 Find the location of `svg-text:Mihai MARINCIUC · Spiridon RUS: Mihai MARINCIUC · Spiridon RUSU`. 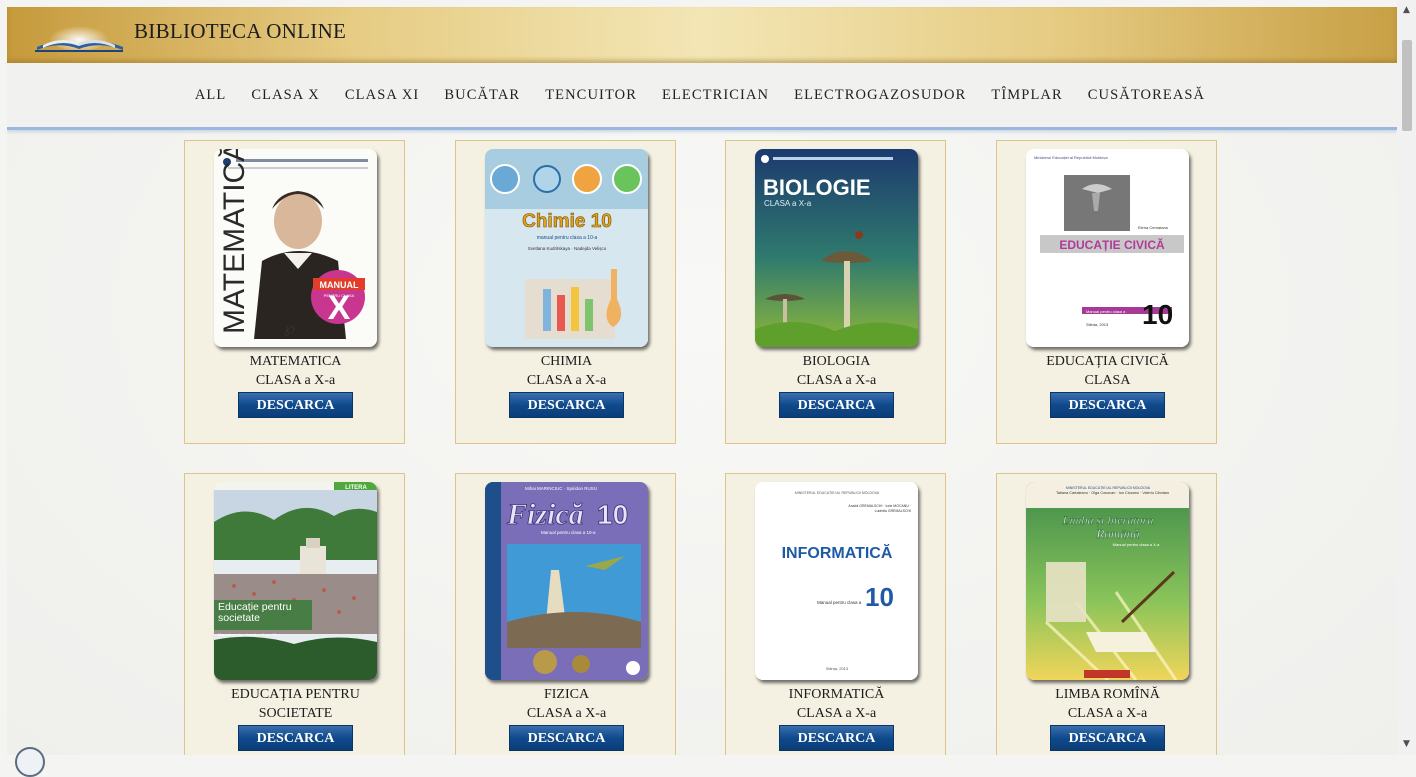

svg-text:Mihai MARINCIUC · Spiridon RUS: Mihai MARINCIUC · Spiridon RUSU is located at coordinates (561, 488).